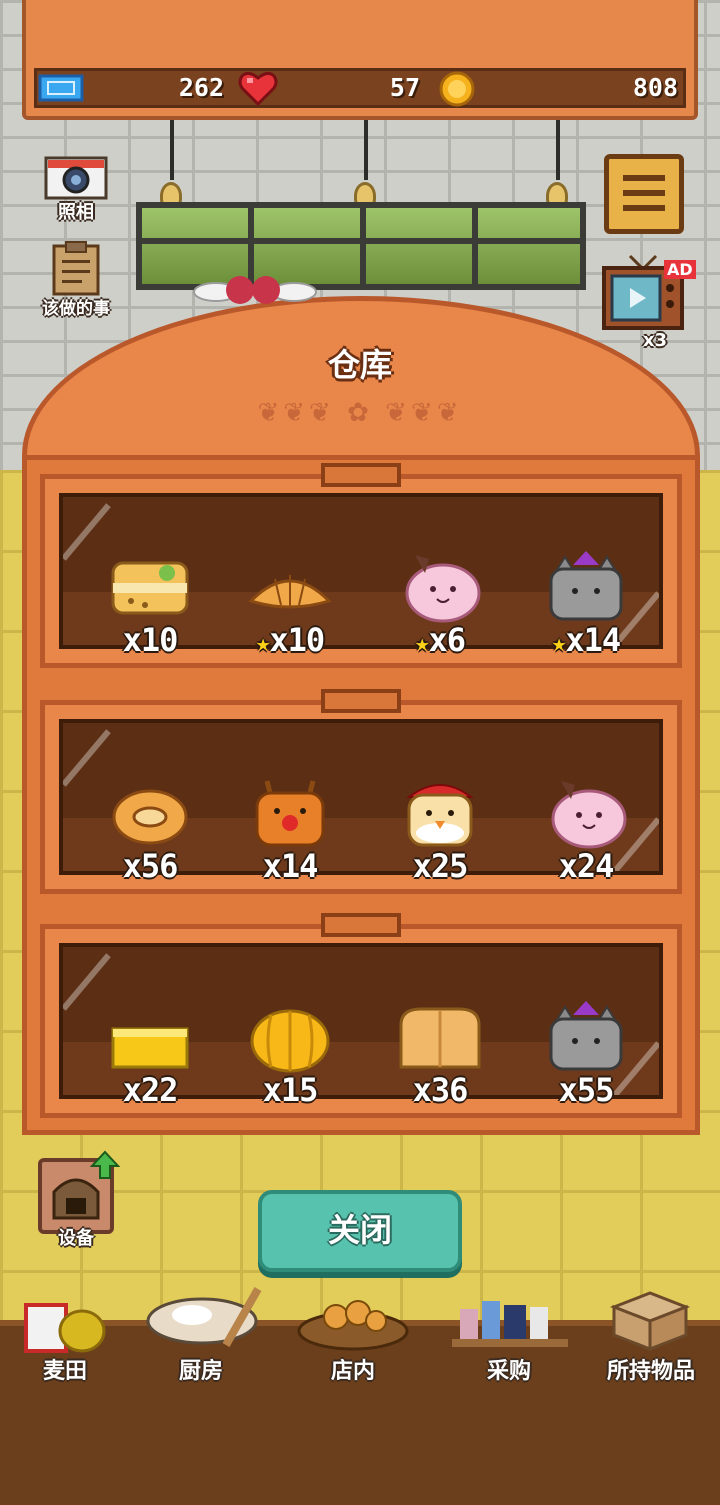 This screenshot has height=1505, width=720. What do you see at coordinates (65, 1328) in the screenshot?
I see `wheat-field-icon` at bounding box center [65, 1328].